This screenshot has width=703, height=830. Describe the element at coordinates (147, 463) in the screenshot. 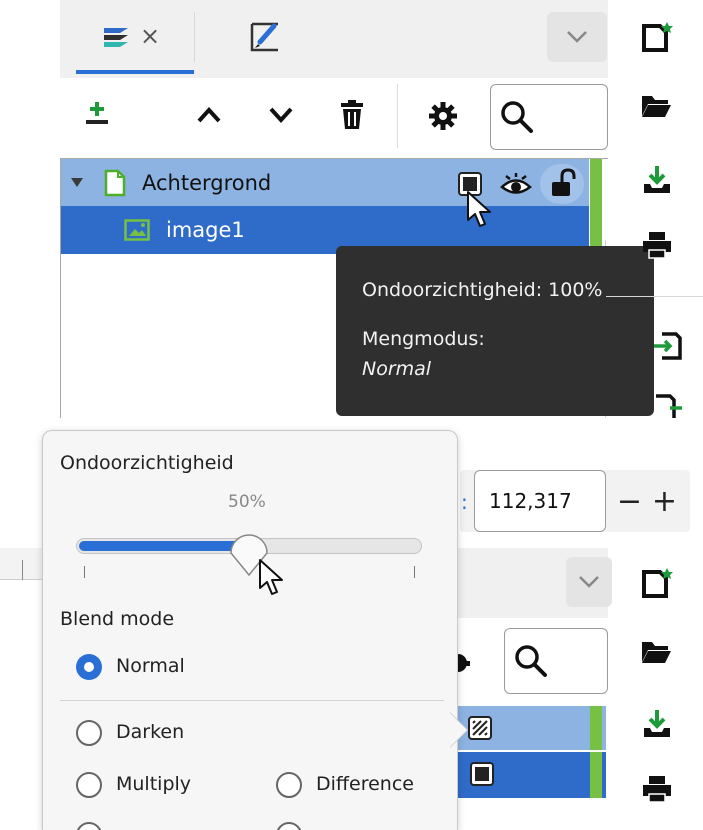

I see `opacity-heading: Ondoorzichtigheid` at that location.